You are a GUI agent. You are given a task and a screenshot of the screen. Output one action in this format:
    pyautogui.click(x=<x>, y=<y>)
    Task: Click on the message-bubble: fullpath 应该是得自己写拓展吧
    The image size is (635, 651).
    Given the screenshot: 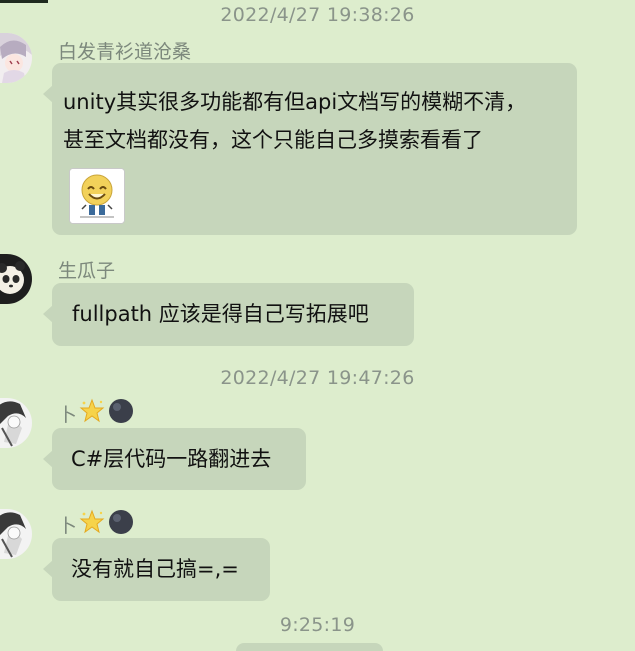 What is the action you would take?
    pyautogui.click(x=228, y=314)
    